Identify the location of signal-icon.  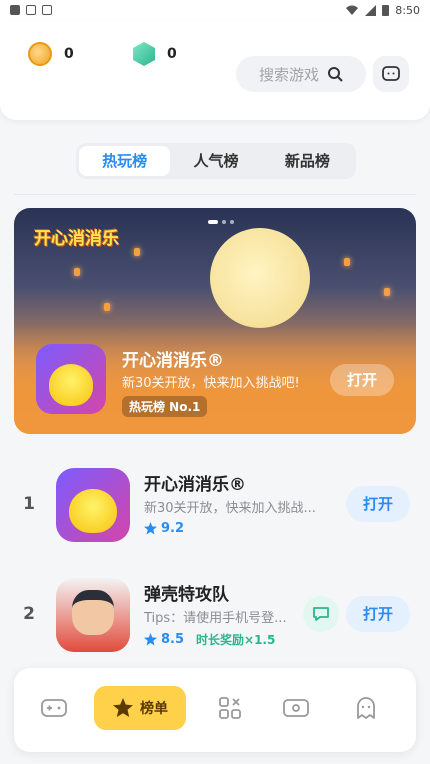
(371, 10).